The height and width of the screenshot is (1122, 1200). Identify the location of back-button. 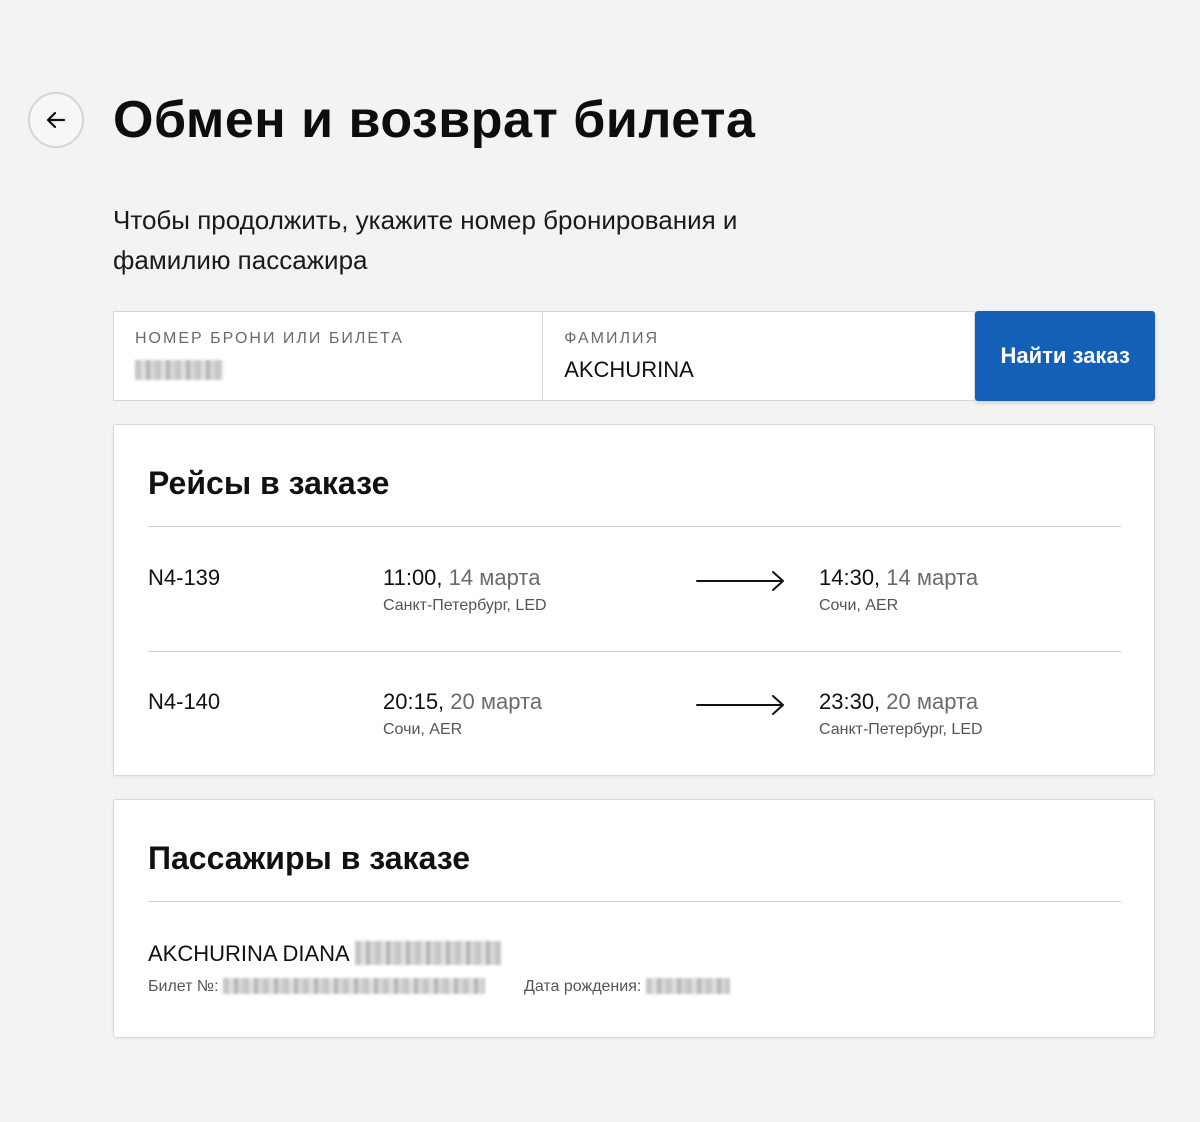
(56, 120).